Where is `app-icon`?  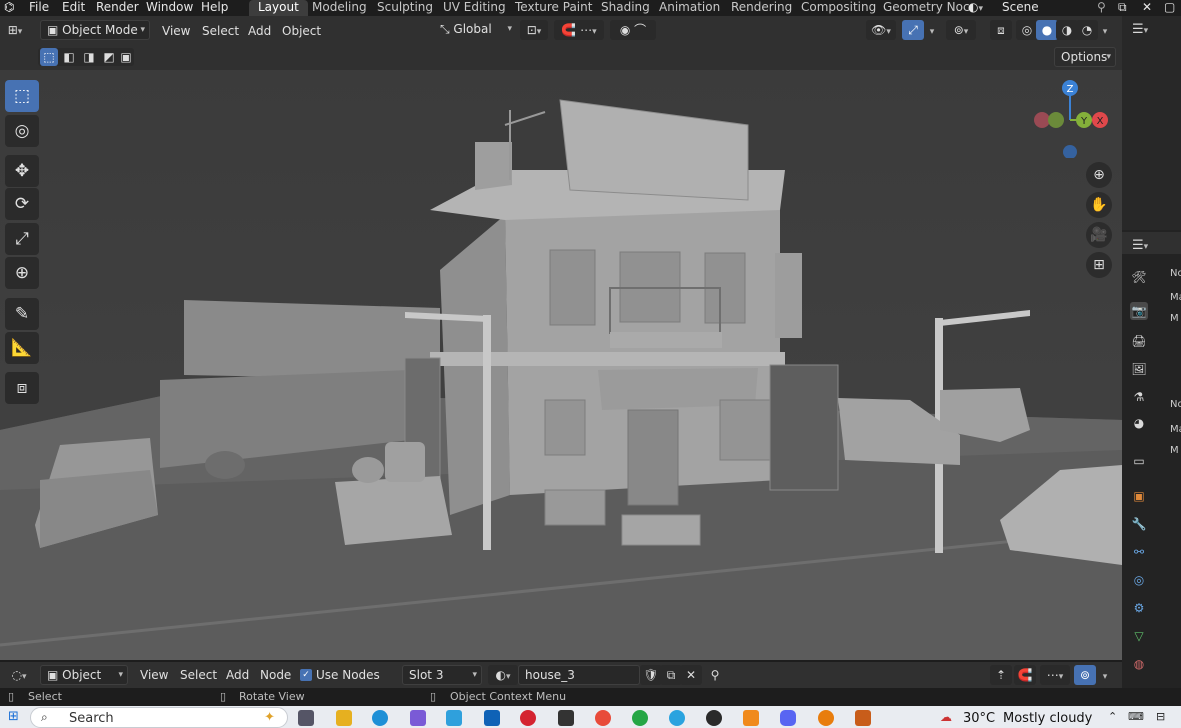 app-icon is located at coordinates (566, 718).